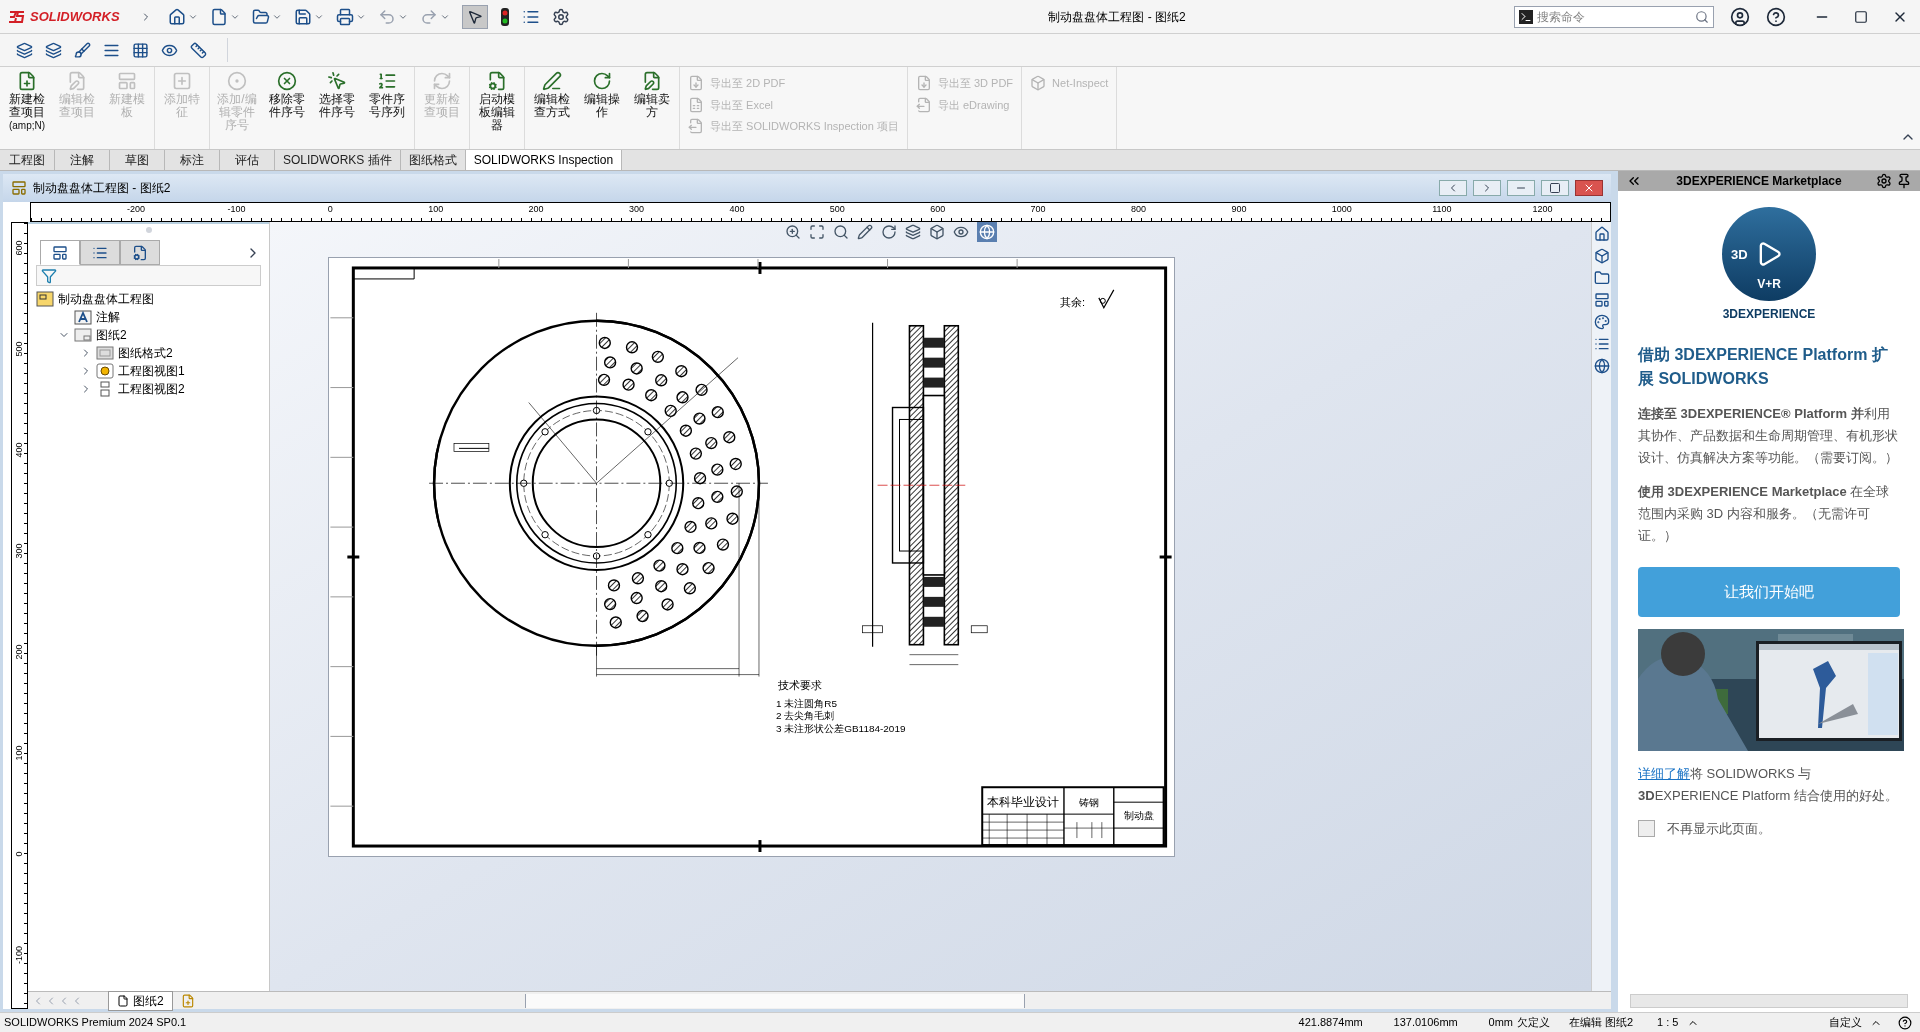 The height and width of the screenshot is (1032, 1920). I want to click on ruler-label: 1100, so click(1442, 209).